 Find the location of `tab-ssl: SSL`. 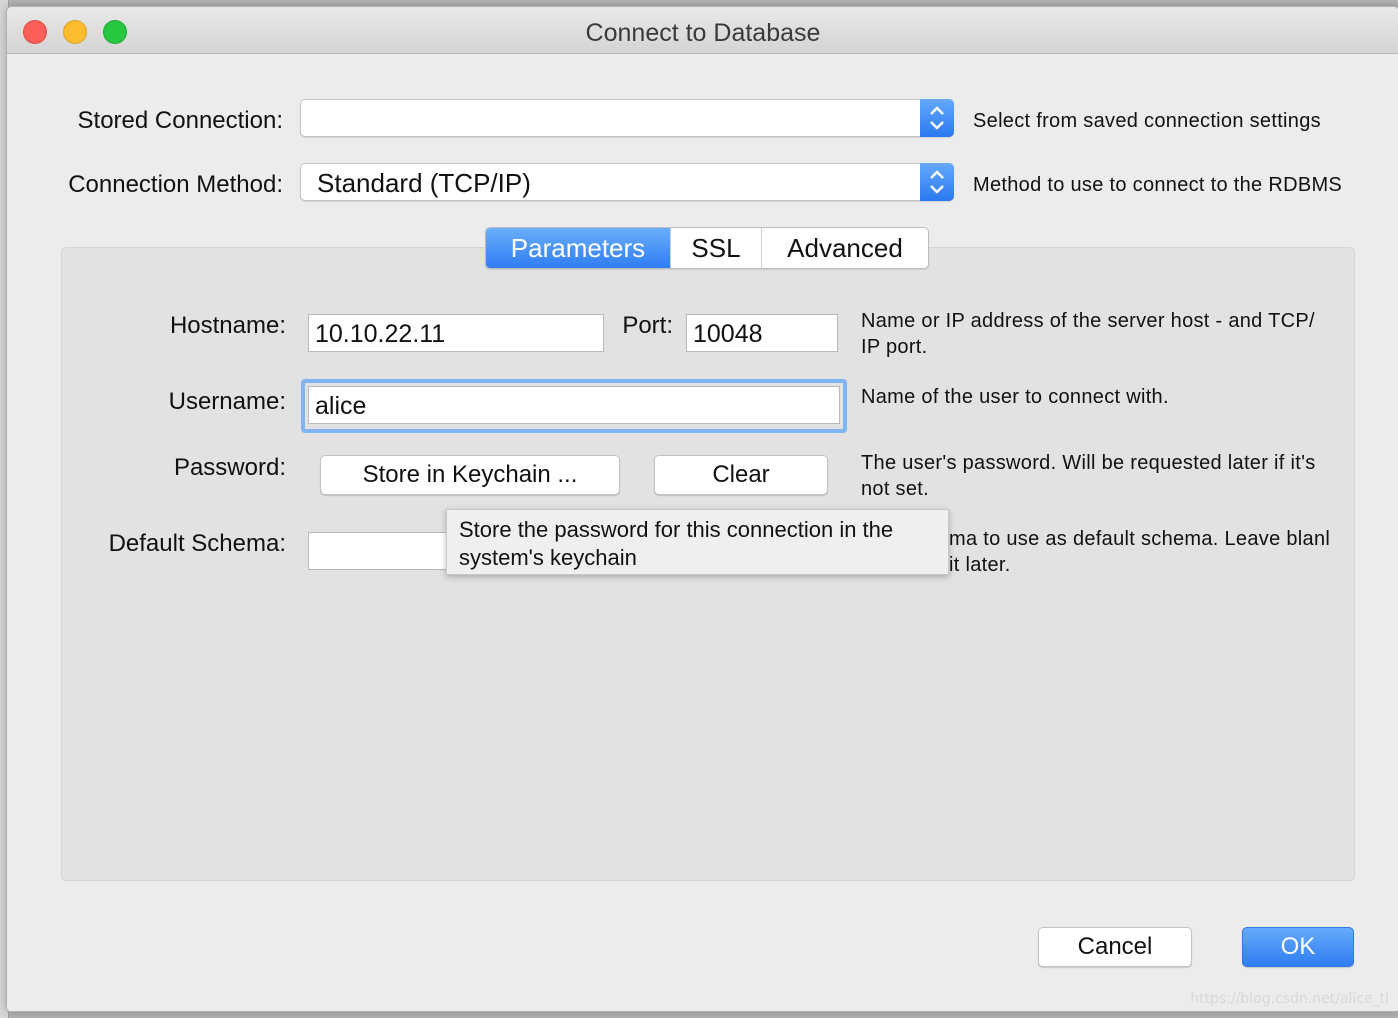

tab-ssl: SSL is located at coordinates (715, 248).